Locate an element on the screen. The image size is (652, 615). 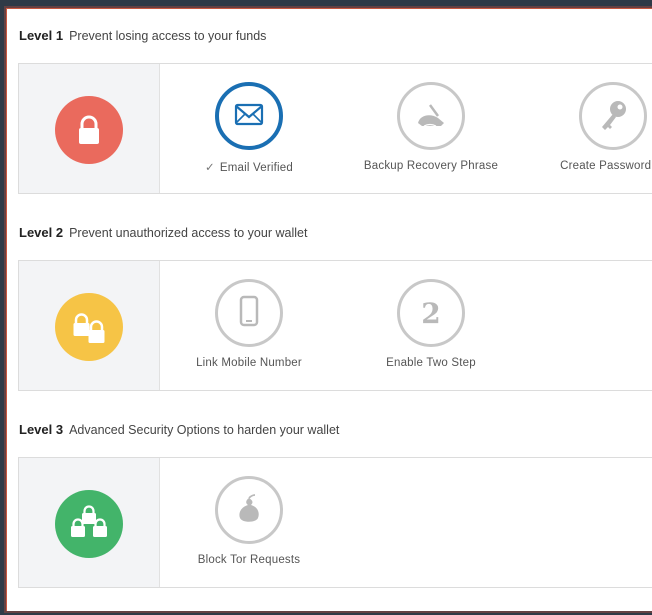
onion-icon is located at coordinates (249, 510).